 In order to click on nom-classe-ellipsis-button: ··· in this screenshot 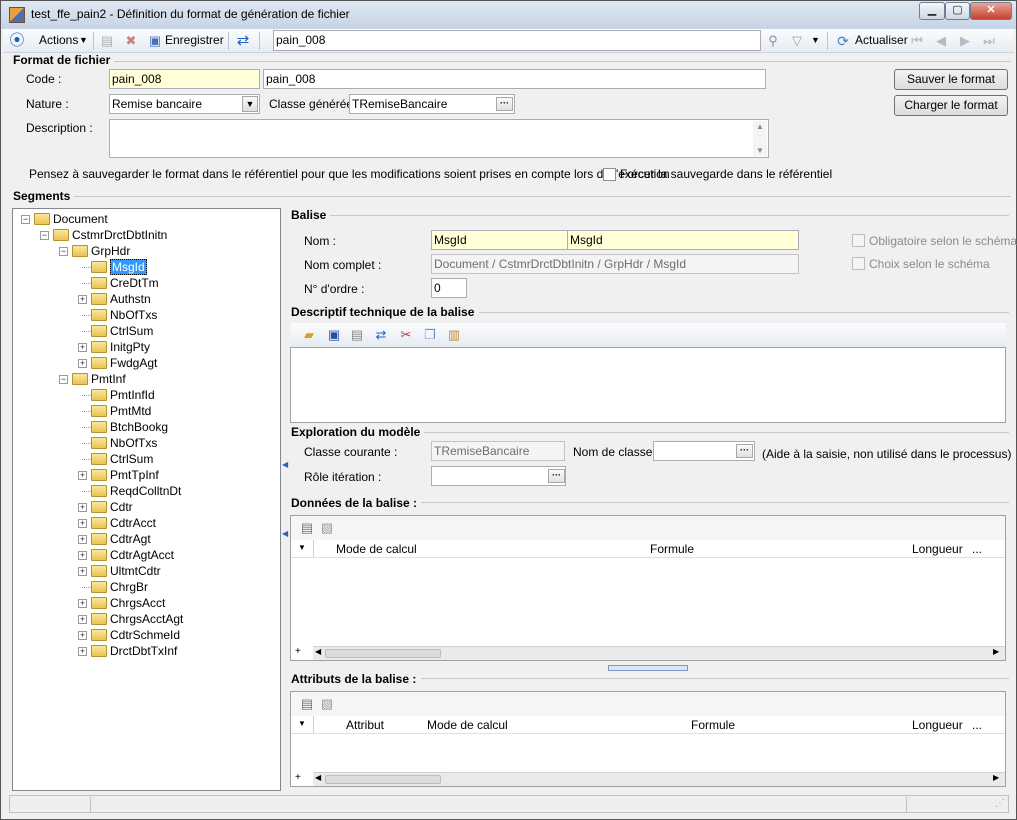, I will do `click(744, 451)`.